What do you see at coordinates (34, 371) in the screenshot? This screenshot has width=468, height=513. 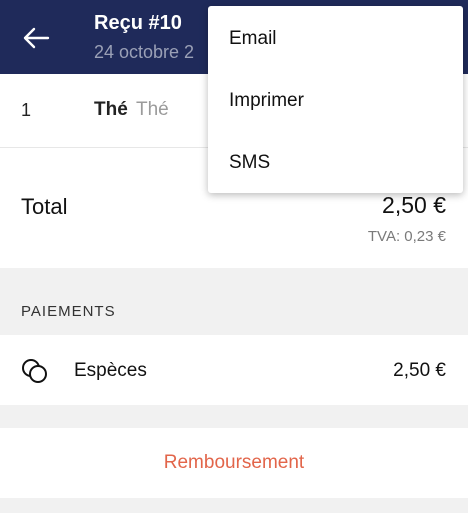 I see `cash-coins-icon` at bounding box center [34, 371].